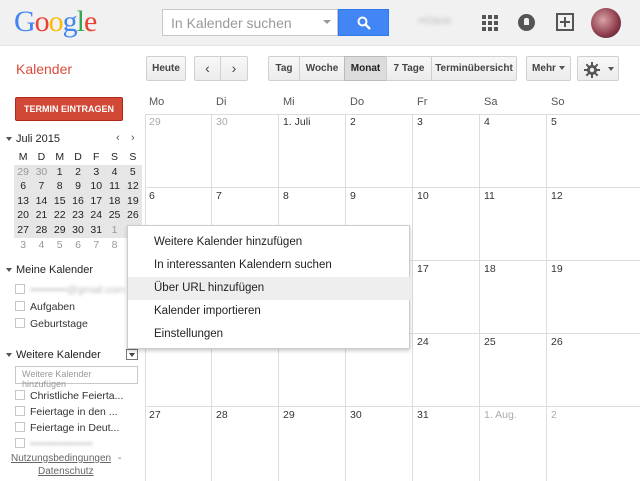 Image resolution: width=640 pixels, height=481 pixels. I want to click on day-number: 27, so click(155, 415).